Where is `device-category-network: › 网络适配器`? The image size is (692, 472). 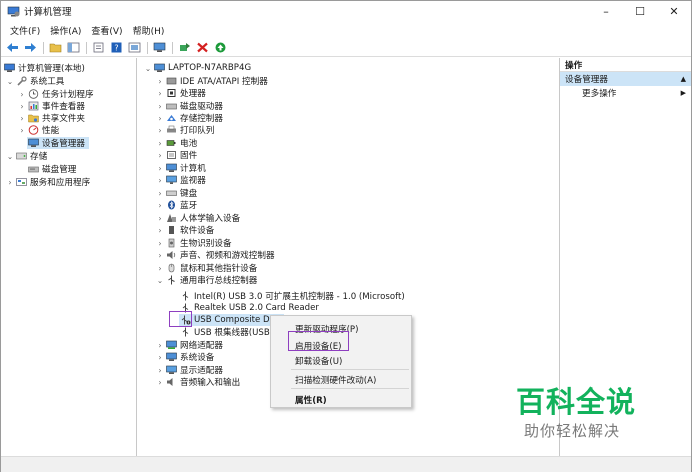 device-category-network: › 网络适配器 is located at coordinates (189, 345).